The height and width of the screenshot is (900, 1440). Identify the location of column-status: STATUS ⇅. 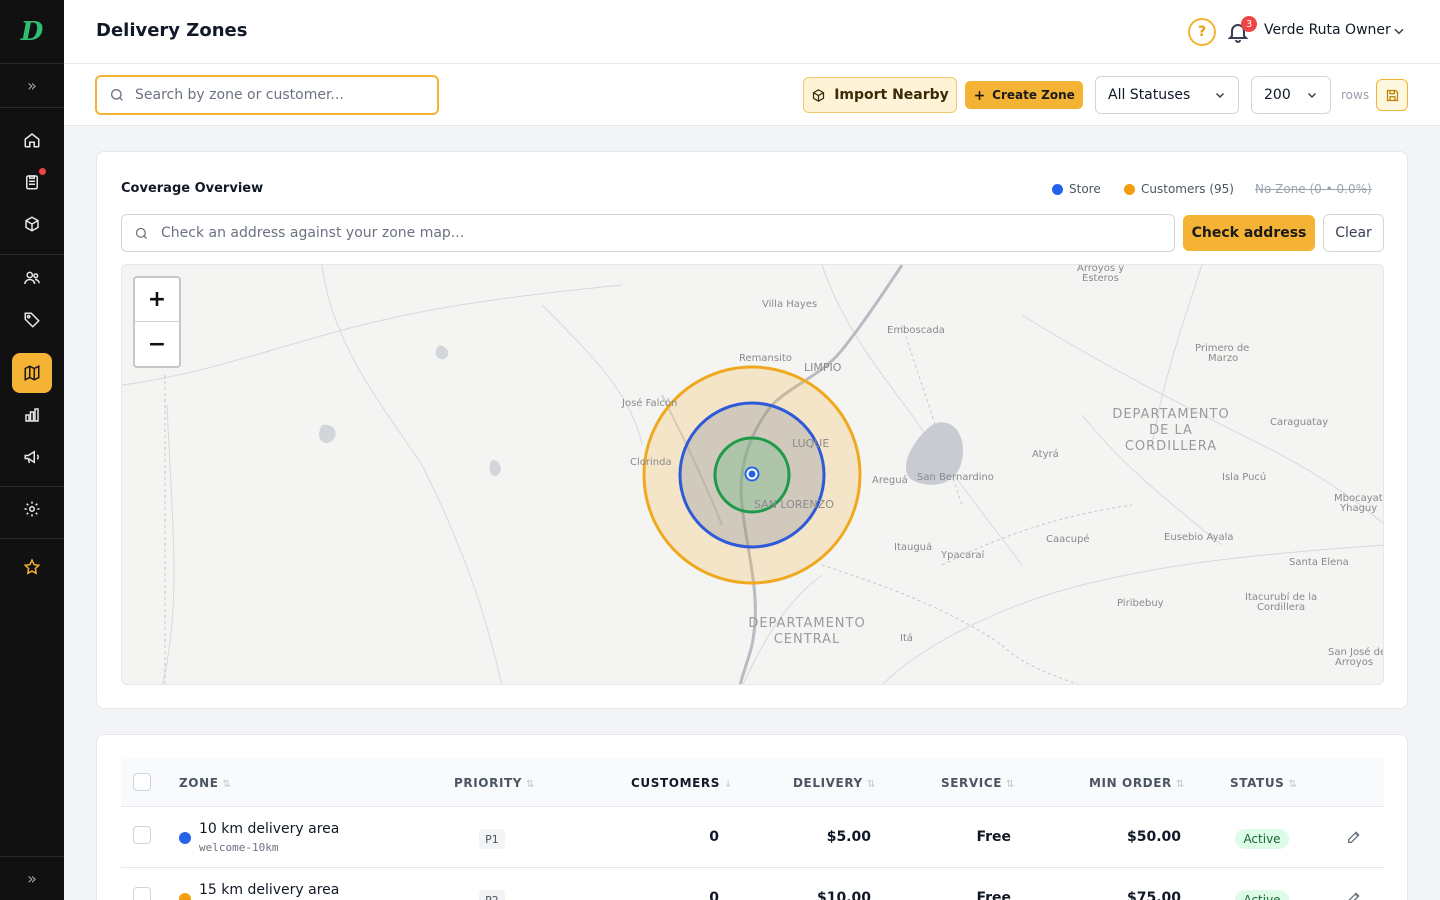
(1263, 783).